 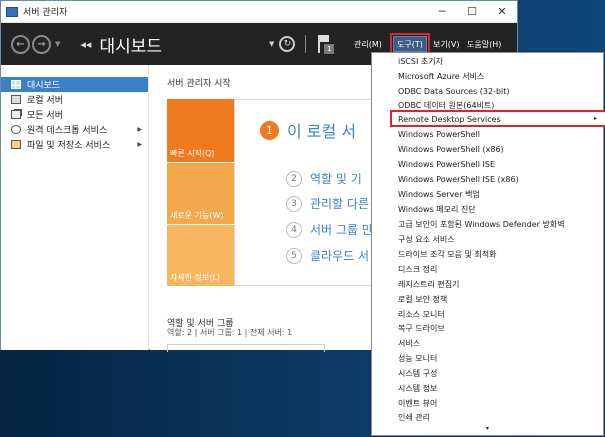 I want to click on menu-item-memory-diagnostic: Windows 메모리 진단, so click(x=437, y=209).